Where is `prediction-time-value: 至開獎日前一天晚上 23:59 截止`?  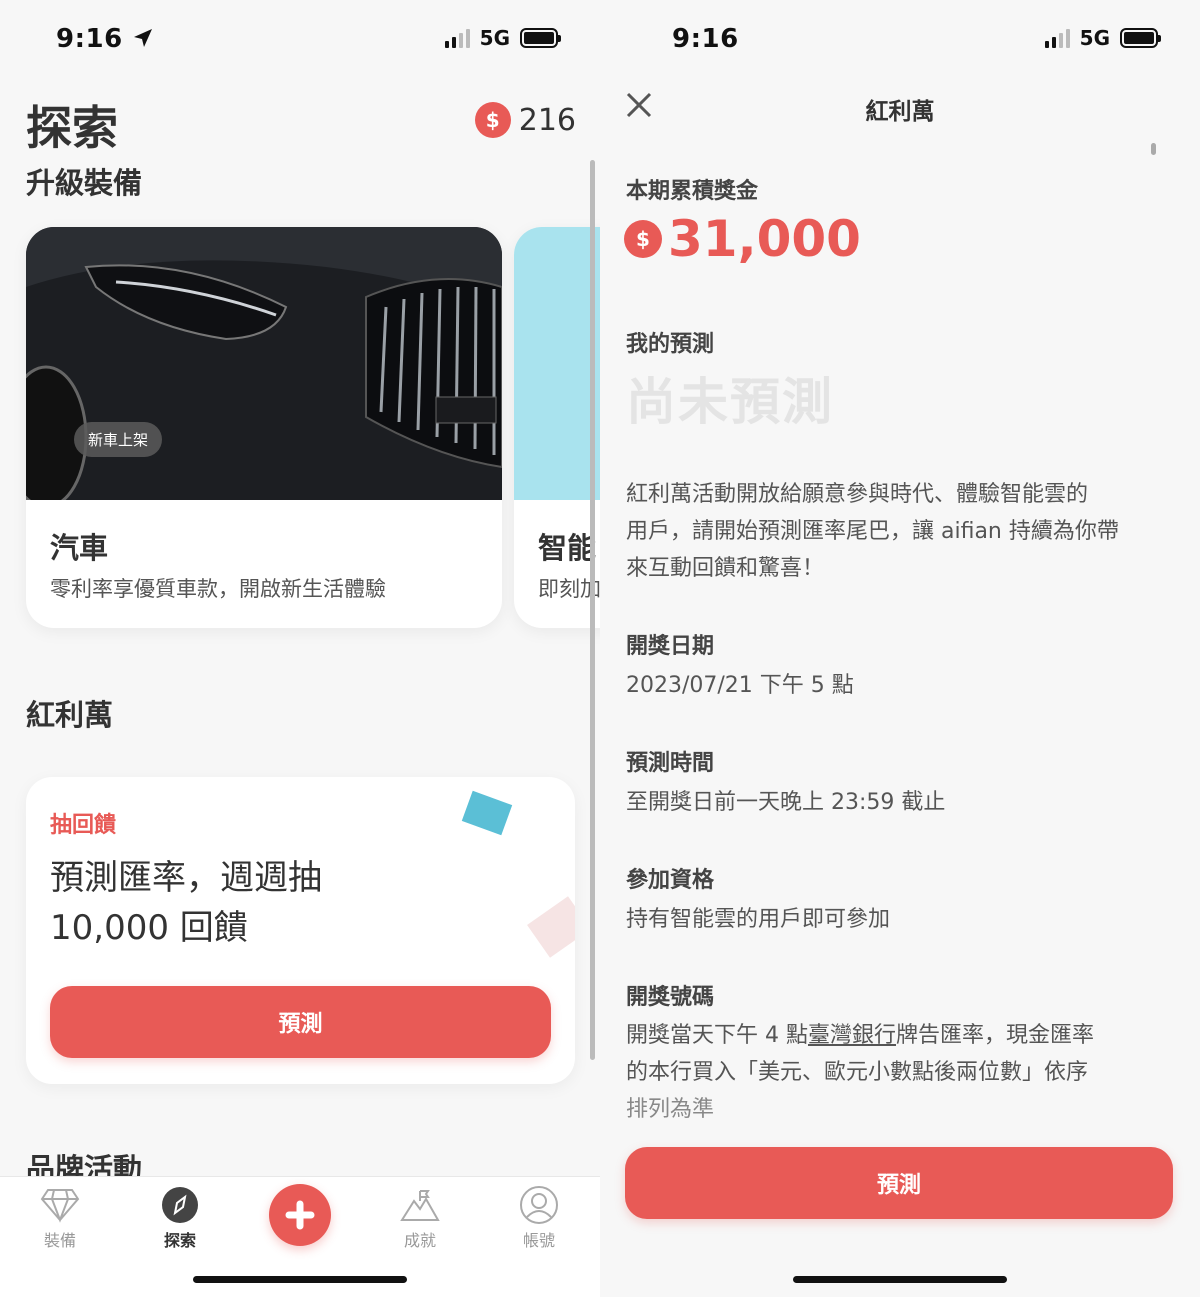 prediction-time-value: 至開獎日前一天晚上 23:59 截止 is located at coordinates (786, 802).